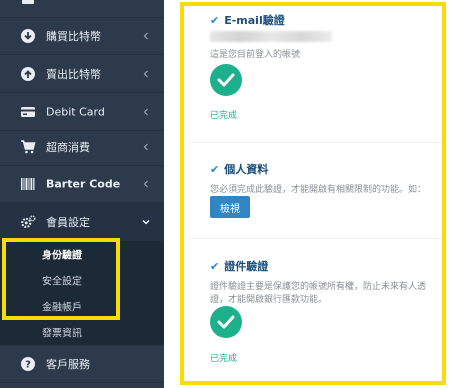  What do you see at coordinates (73, 74) in the screenshot?
I see `sidebar-item-label: 賣出比特幣` at bounding box center [73, 74].